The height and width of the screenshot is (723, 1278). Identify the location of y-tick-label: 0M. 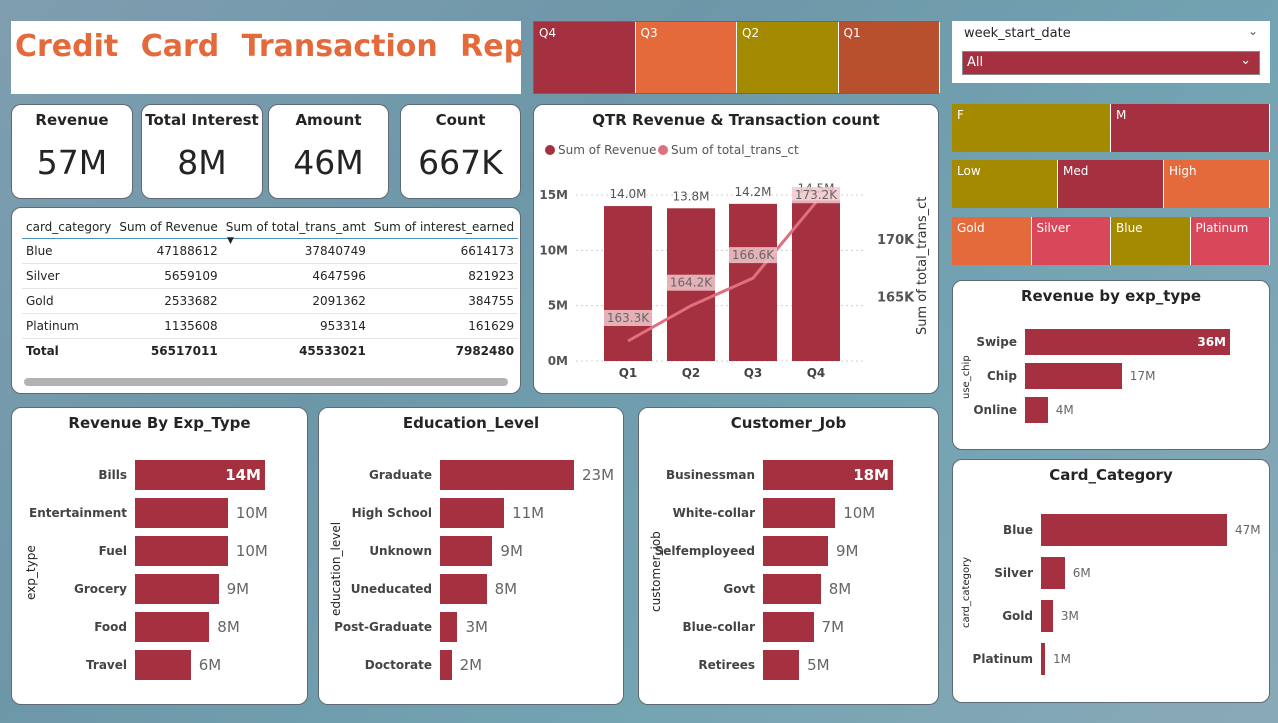
(558, 361).